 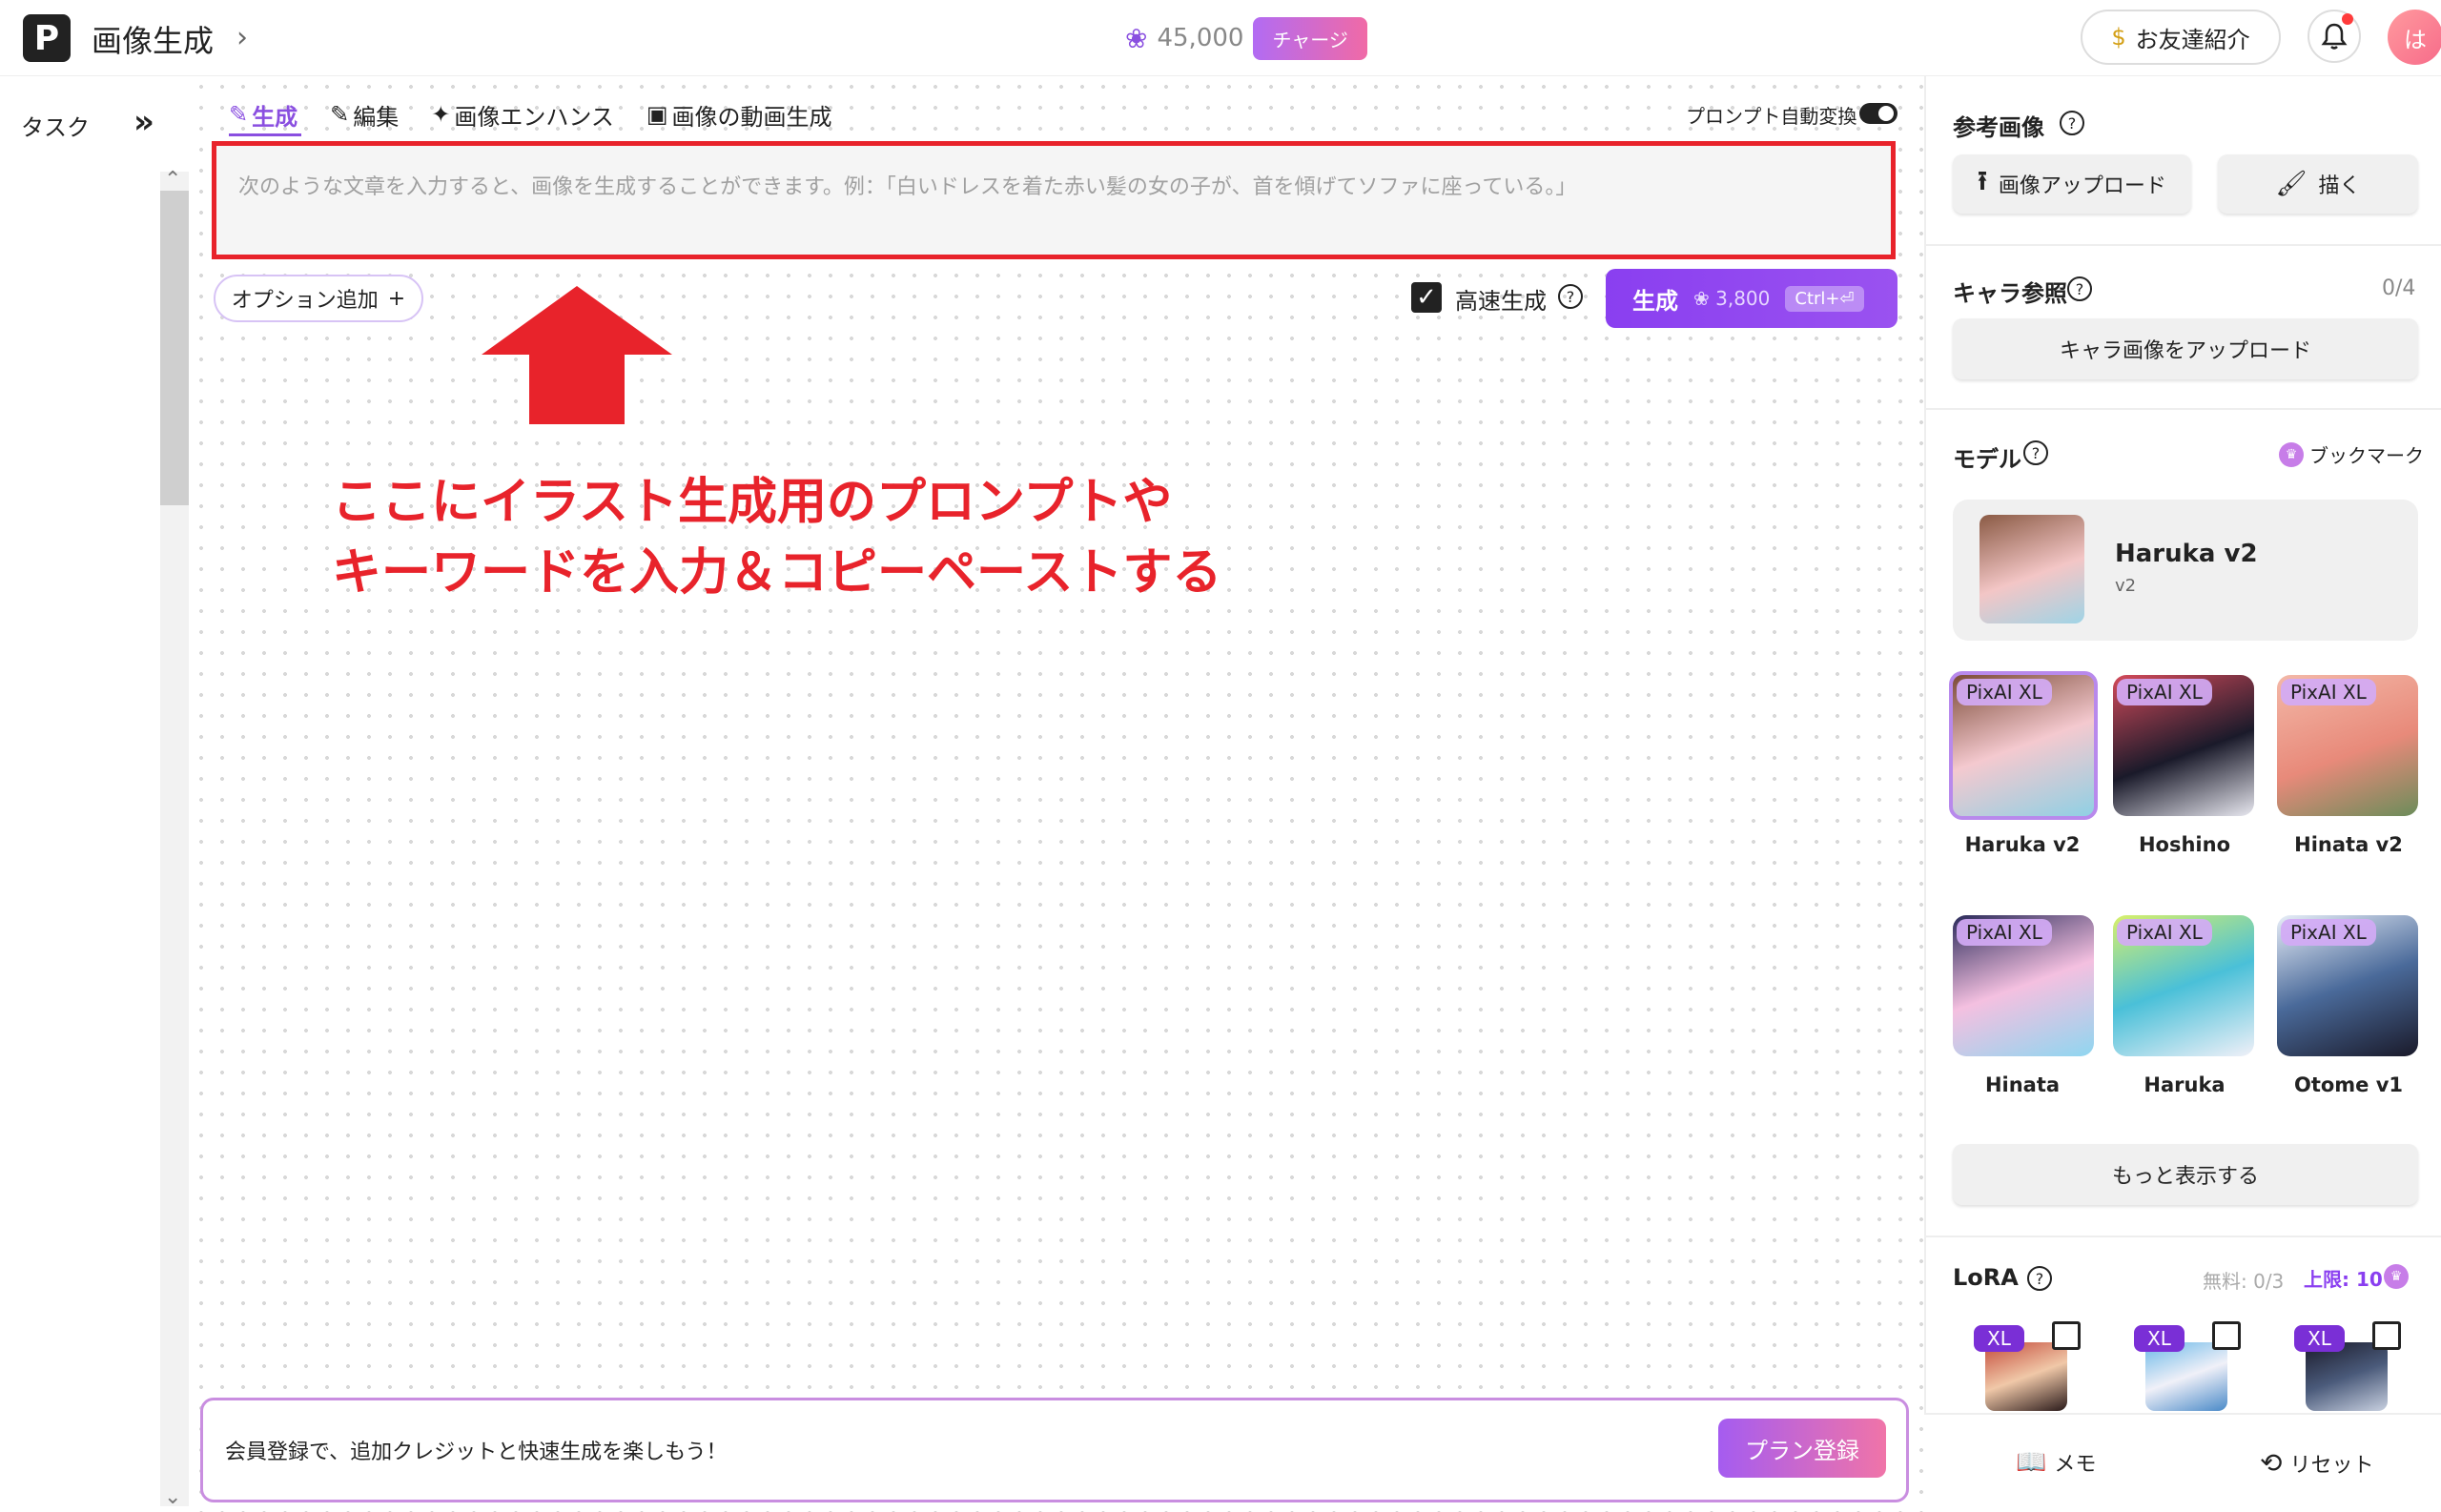 I want to click on upload-image-button: ⭱ 画像アップロード, so click(x=2072, y=184).